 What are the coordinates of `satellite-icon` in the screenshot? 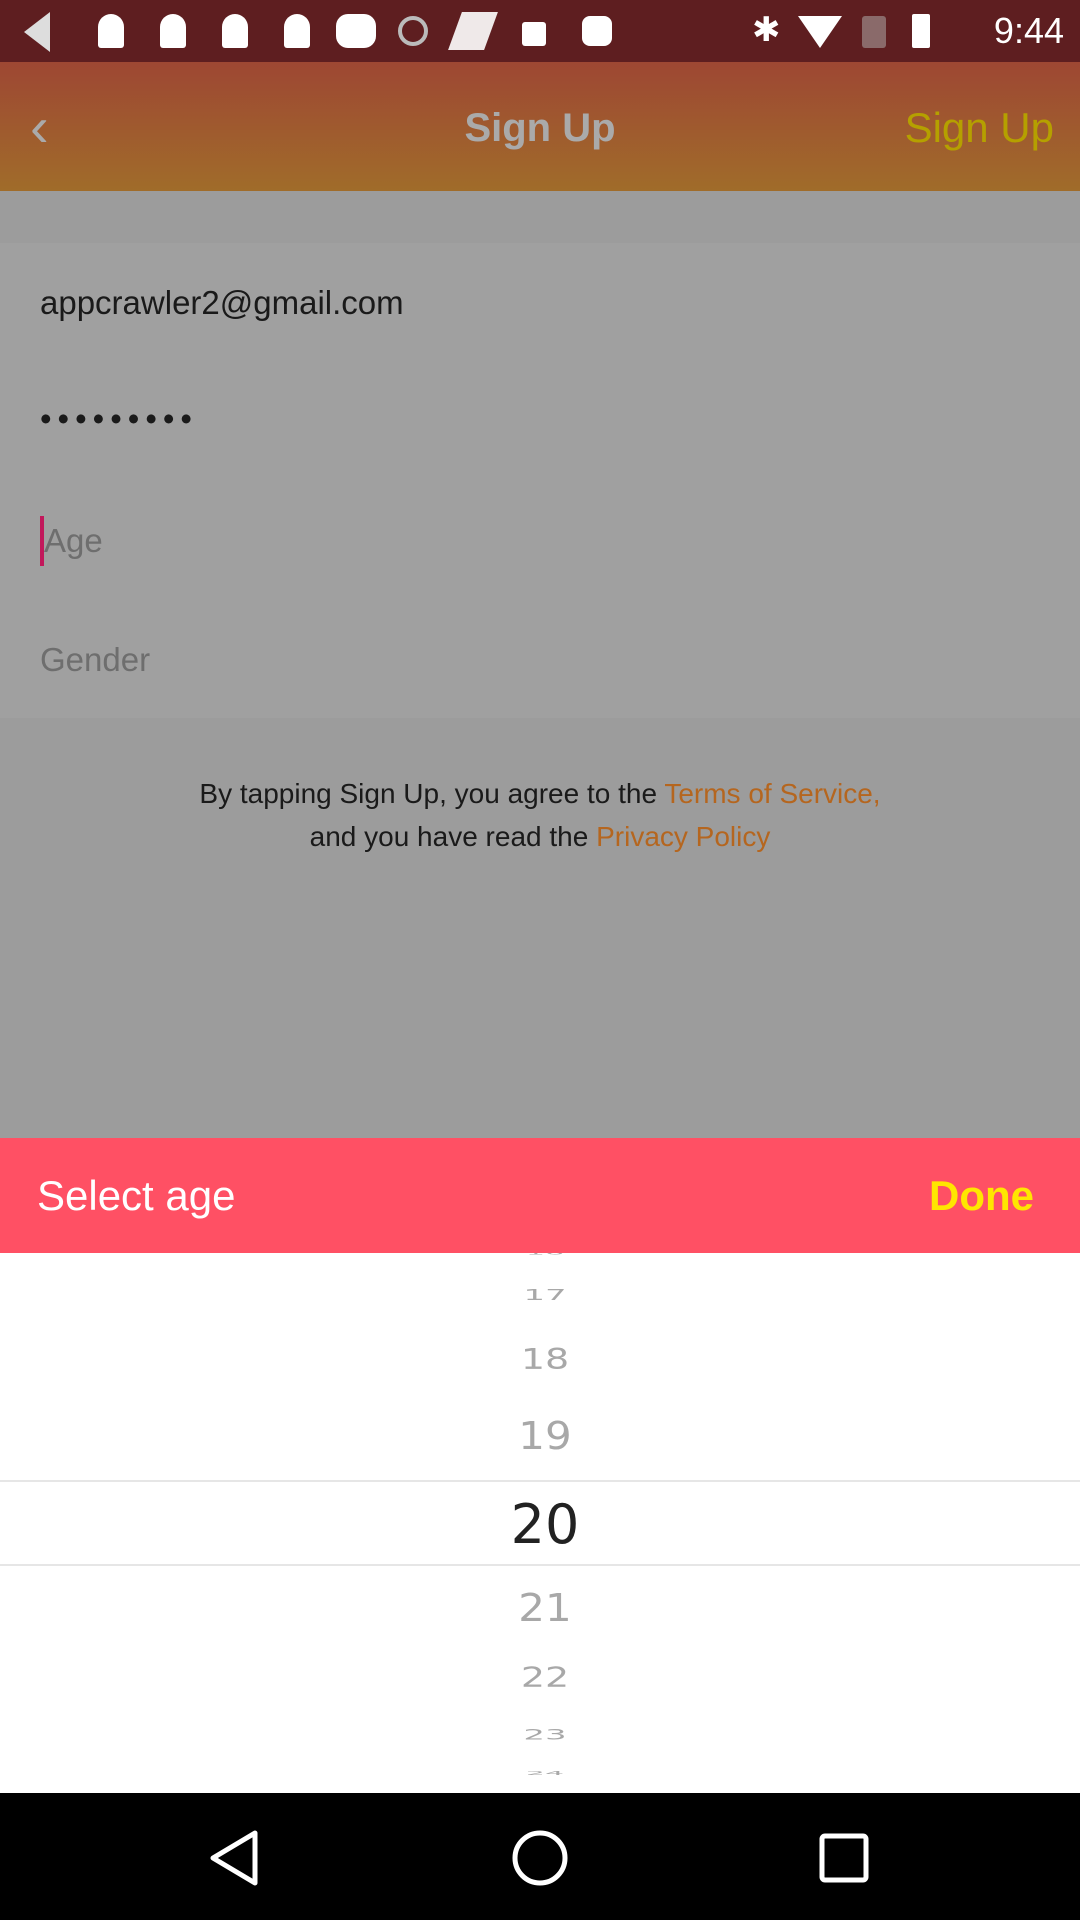 It's located at (473, 31).